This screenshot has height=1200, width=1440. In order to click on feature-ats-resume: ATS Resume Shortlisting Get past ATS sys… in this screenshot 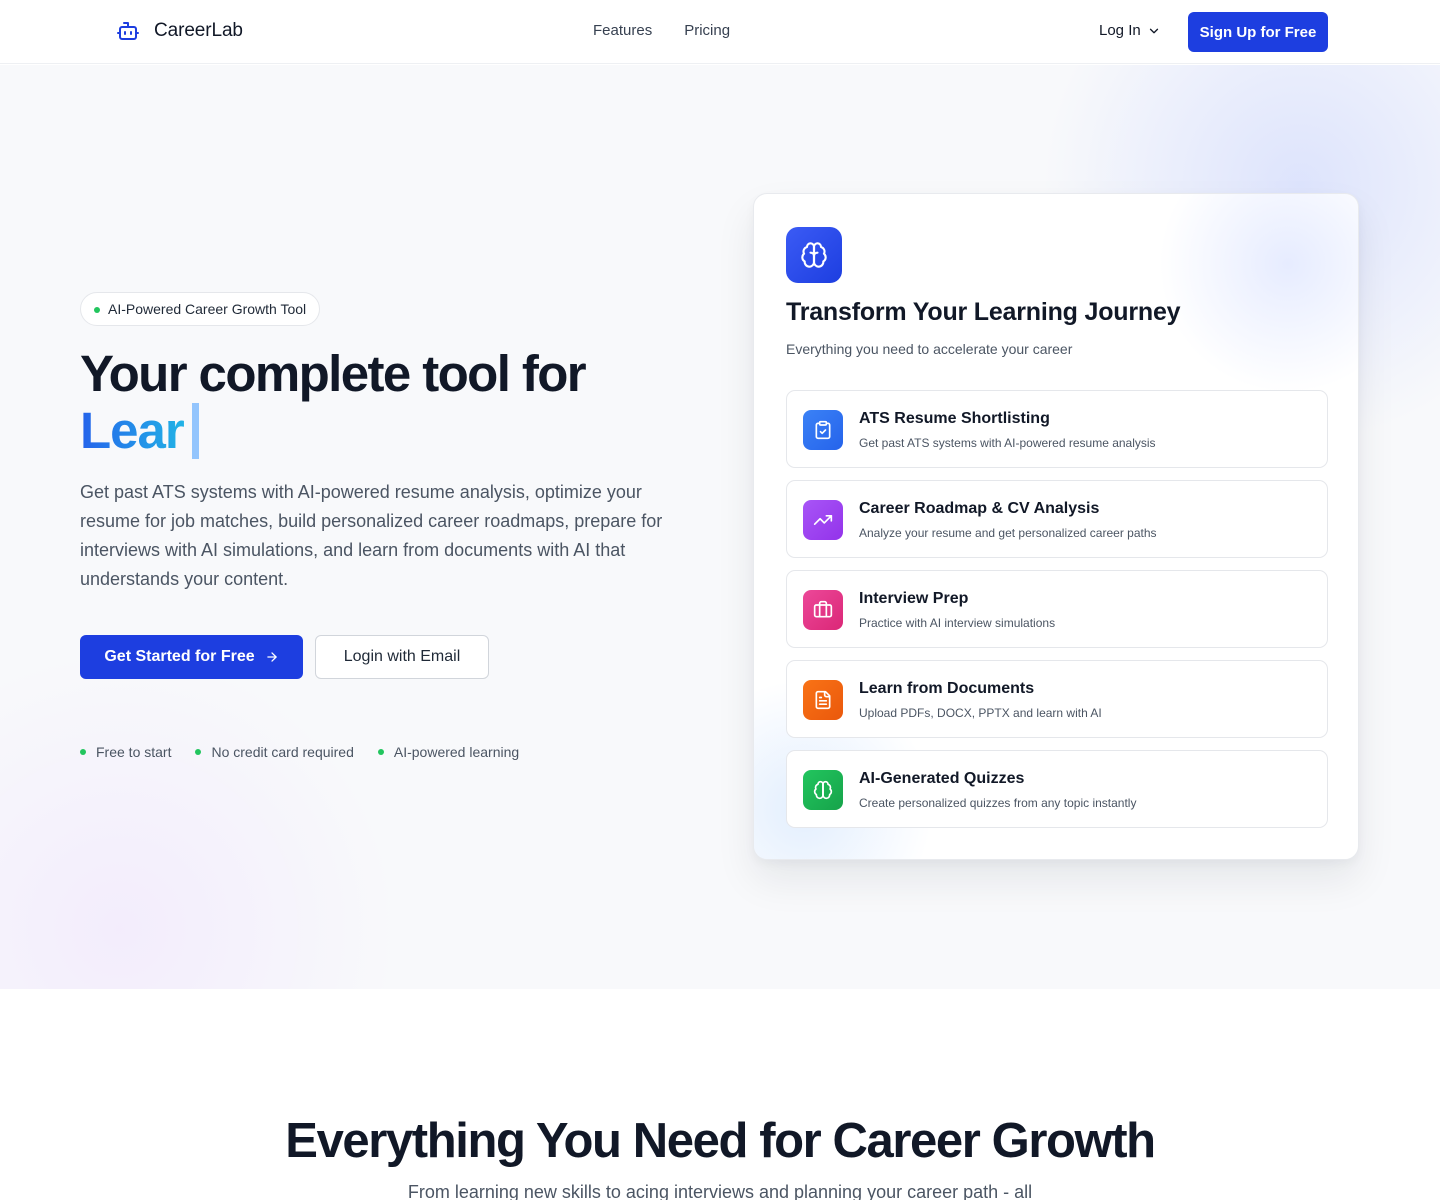, I will do `click(1057, 429)`.